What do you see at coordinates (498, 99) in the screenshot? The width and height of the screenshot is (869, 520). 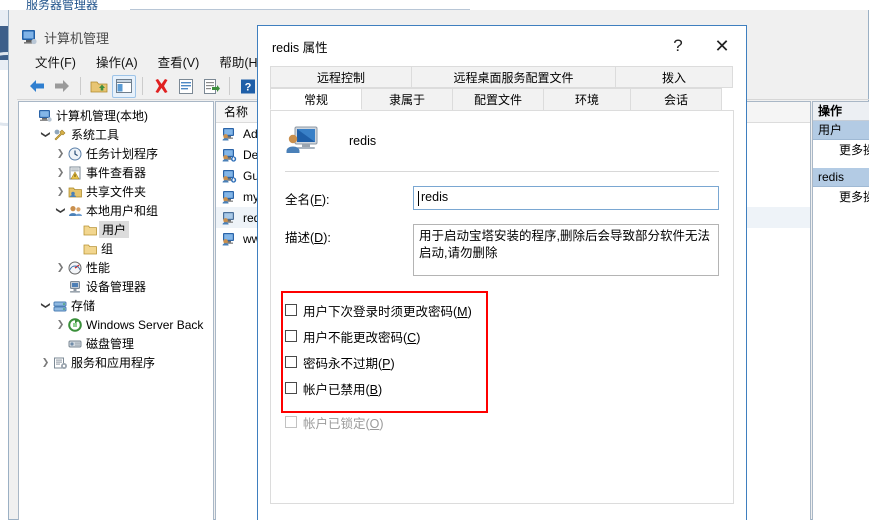 I see `tab-profile: 配置文件` at bounding box center [498, 99].